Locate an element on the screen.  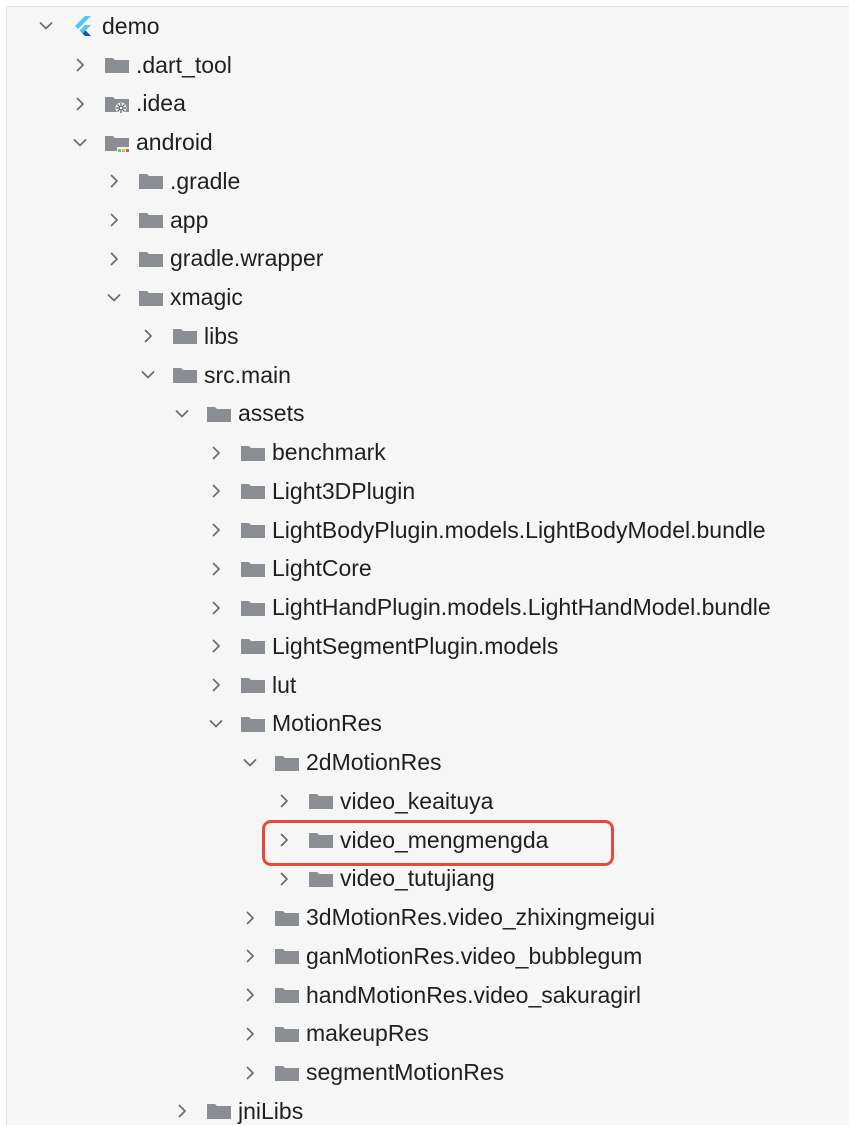
tree-node: lut is located at coordinates (428, 685).